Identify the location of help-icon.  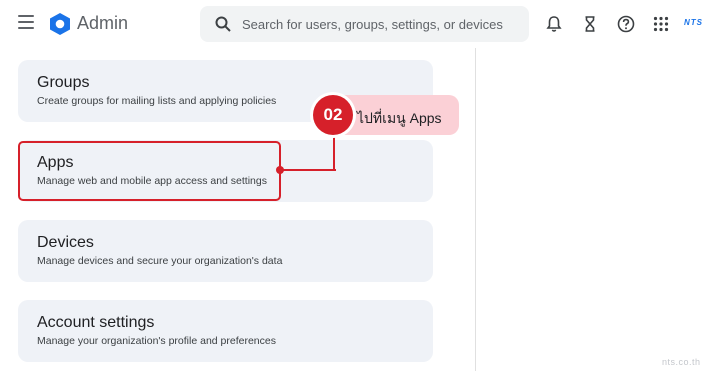
(626, 24).